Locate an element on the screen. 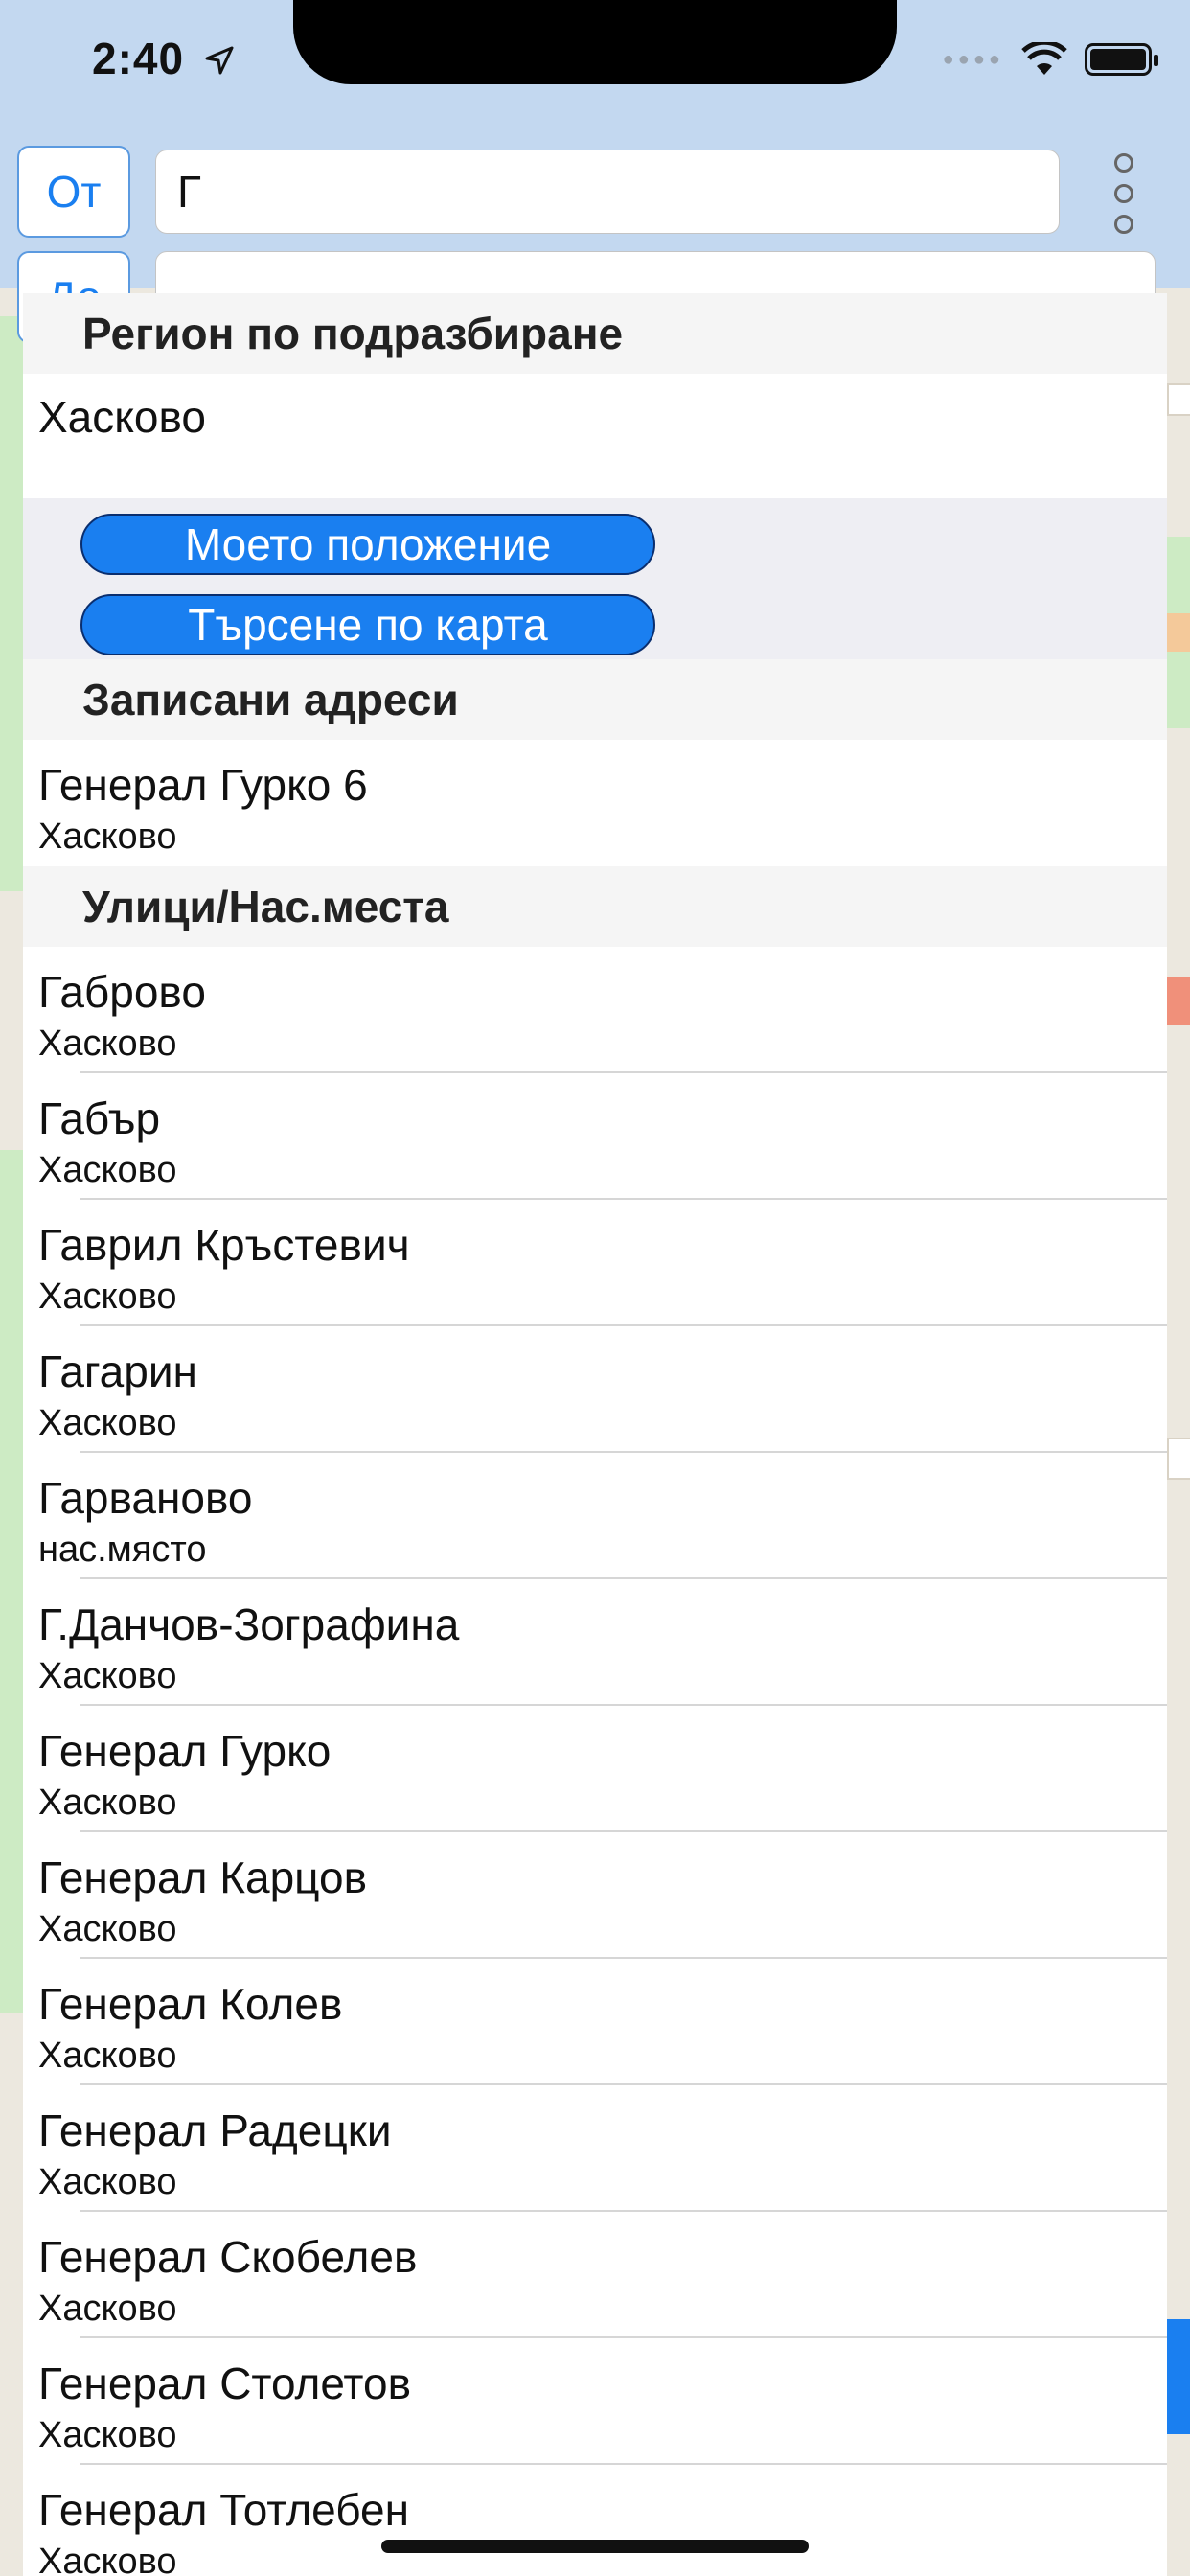 The width and height of the screenshot is (1190, 2576). street-item: Генерал Карцов Хасково is located at coordinates (595, 1895).